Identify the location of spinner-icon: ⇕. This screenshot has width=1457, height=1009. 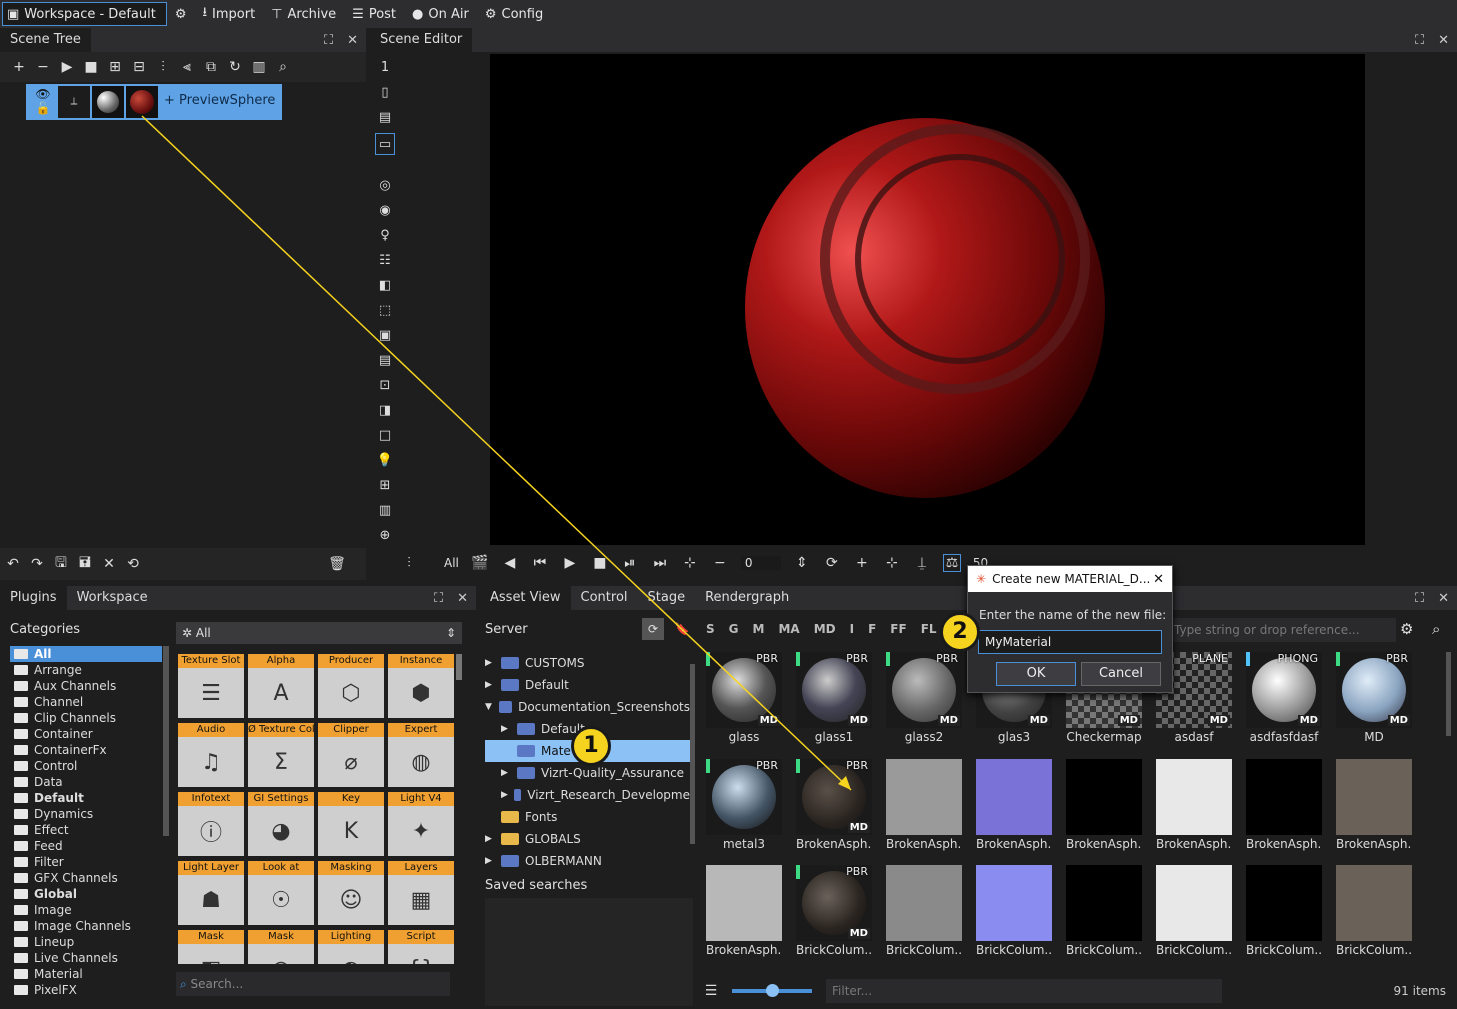
(802, 563).